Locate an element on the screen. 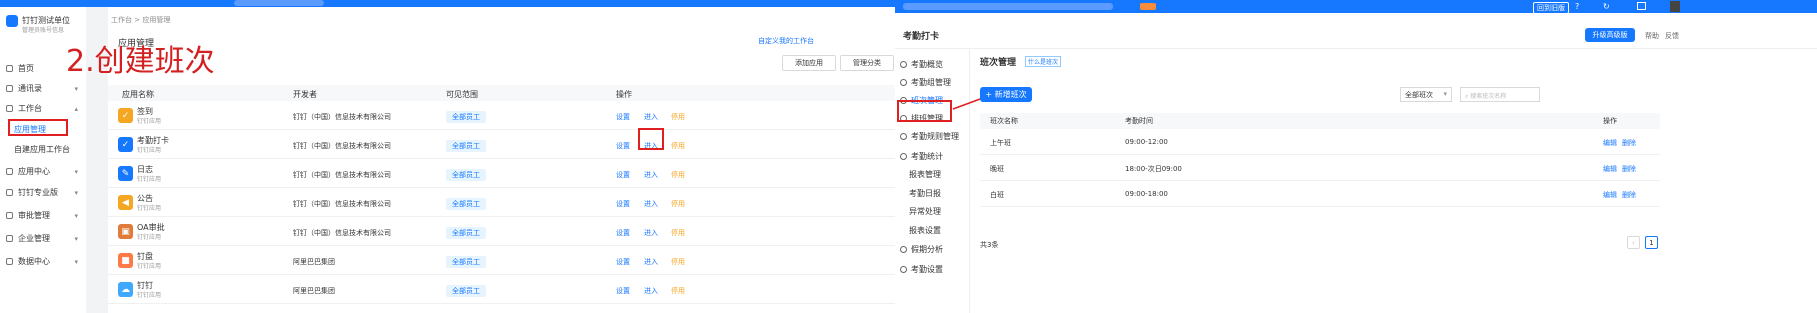 The image size is (1817, 313). shift-filter-select: 全部班次 ▾ is located at coordinates (1426, 94).